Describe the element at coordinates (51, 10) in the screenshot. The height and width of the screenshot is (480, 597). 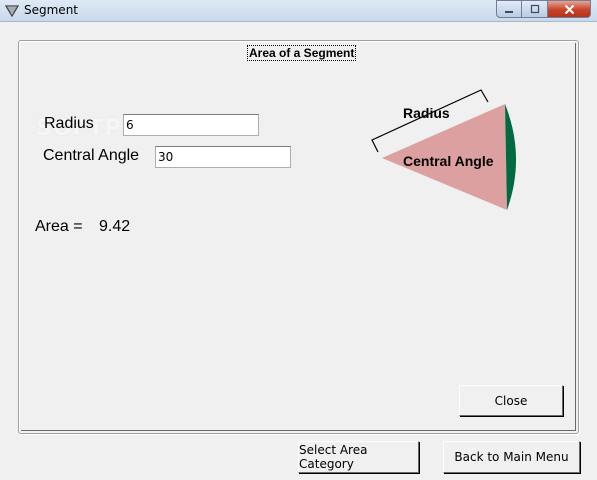
I see `window-title: Segment` at that location.